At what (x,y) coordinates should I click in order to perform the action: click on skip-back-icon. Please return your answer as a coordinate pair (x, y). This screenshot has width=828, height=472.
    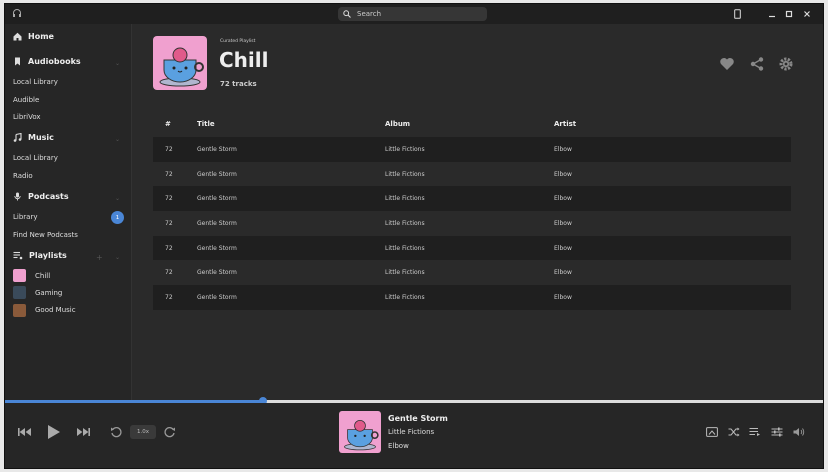
    Looking at the image, I should click on (24, 432).